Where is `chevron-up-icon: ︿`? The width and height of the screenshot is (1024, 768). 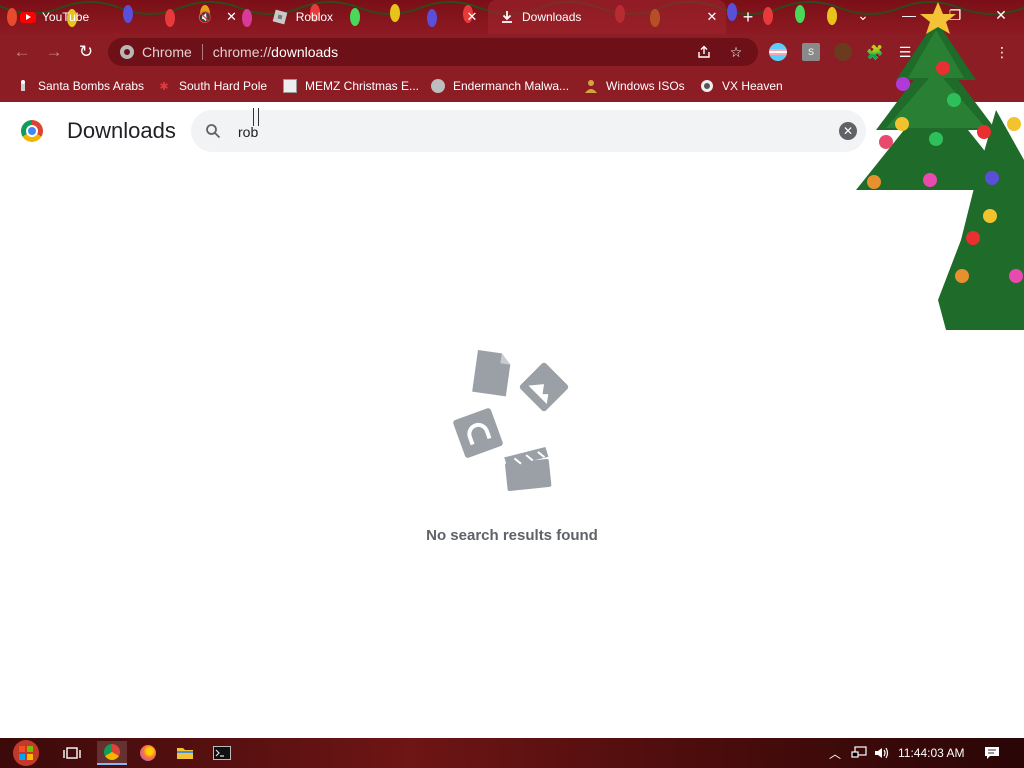 chevron-up-icon: ︿ is located at coordinates (834, 753).